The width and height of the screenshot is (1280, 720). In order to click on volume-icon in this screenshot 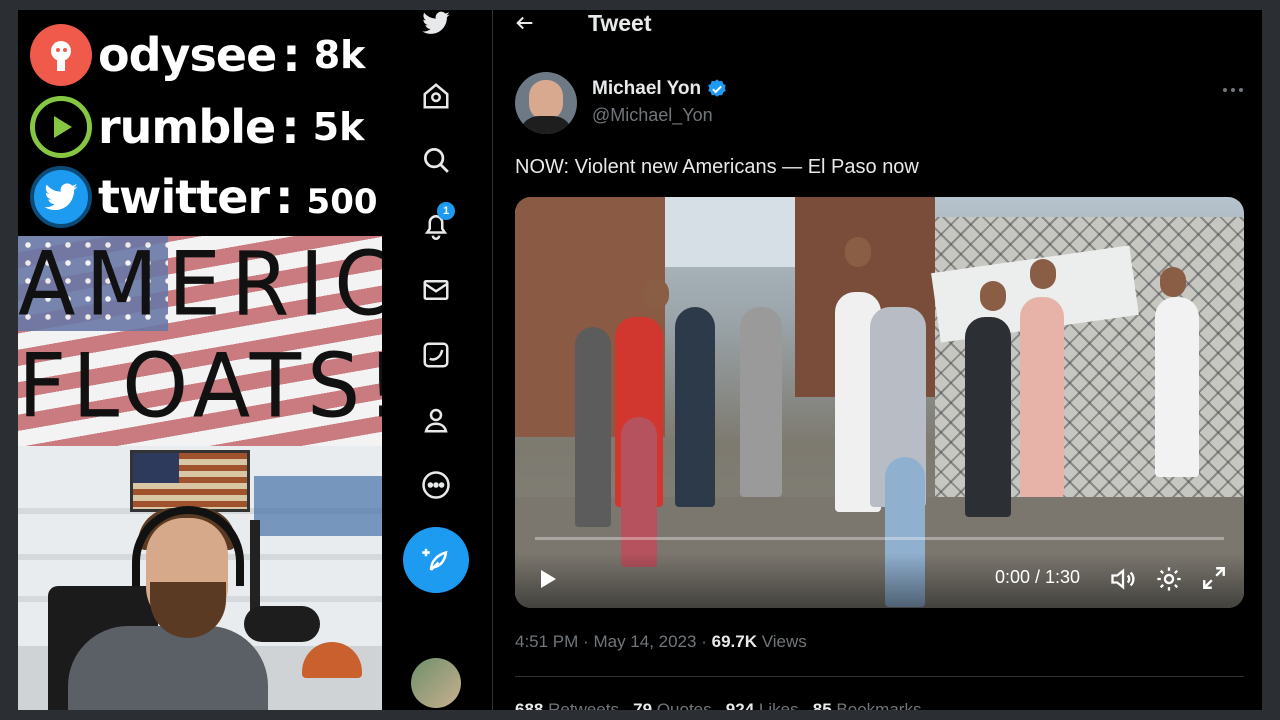, I will do `click(1123, 579)`.